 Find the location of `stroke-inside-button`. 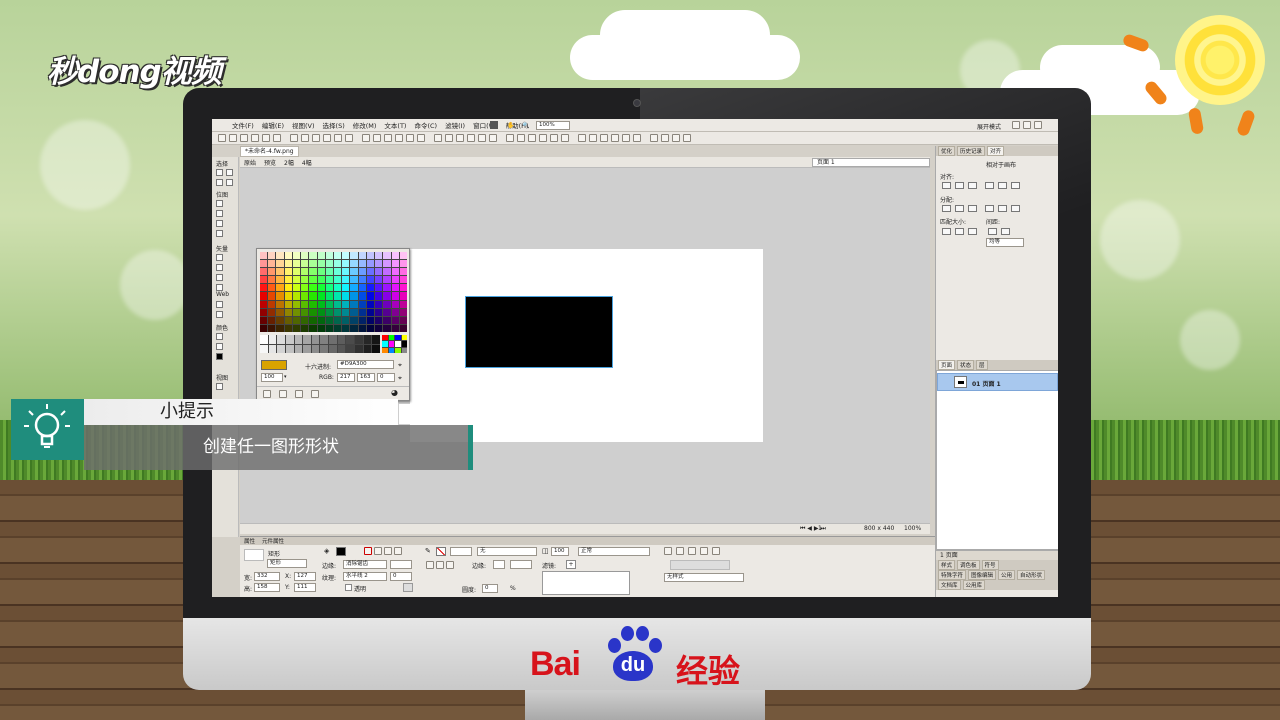

stroke-inside-button is located at coordinates (430, 565).